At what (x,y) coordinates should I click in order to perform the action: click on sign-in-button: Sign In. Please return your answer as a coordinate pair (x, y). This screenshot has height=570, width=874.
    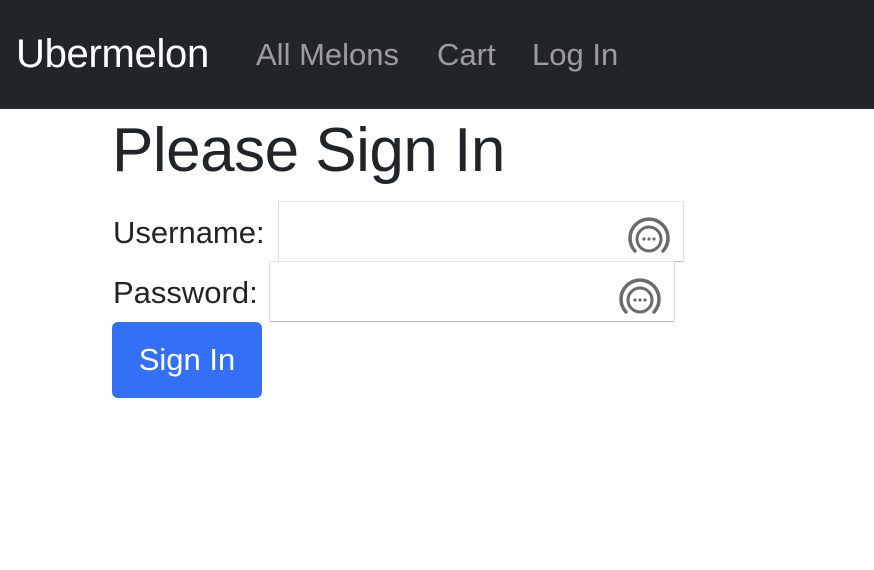
    Looking at the image, I should click on (187, 360).